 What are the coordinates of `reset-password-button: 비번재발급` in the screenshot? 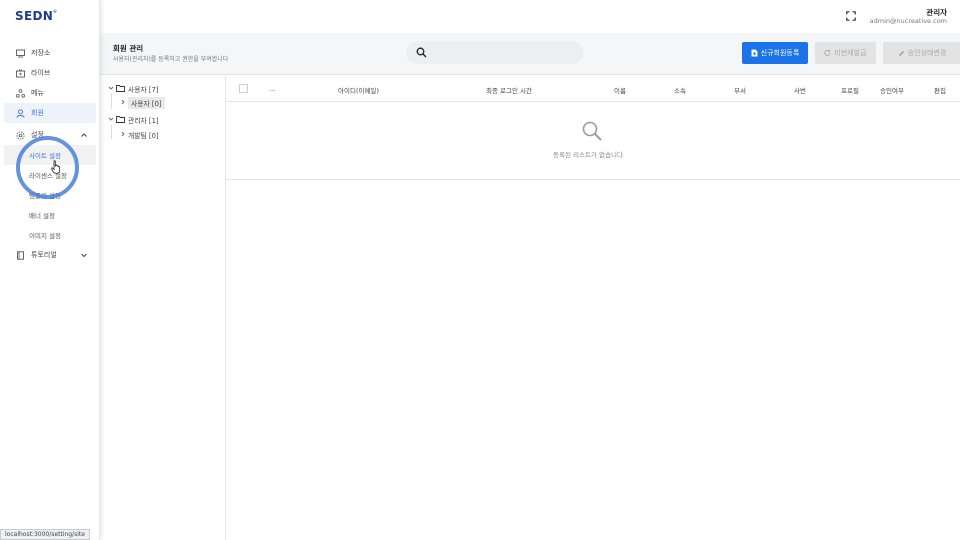 It's located at (845, 53).